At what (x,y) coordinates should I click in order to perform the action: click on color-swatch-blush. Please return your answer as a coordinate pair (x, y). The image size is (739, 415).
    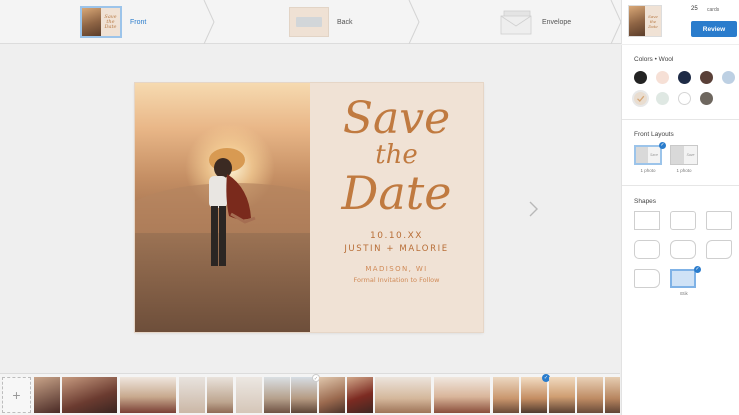
    Looking at the image, I should click on (662, 77).